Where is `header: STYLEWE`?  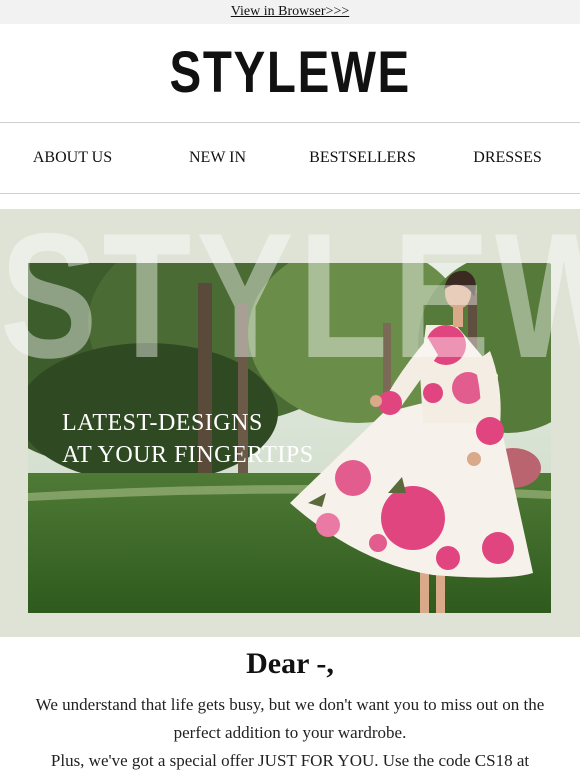 header: STYLEWE is located at coordinates (290, 73).